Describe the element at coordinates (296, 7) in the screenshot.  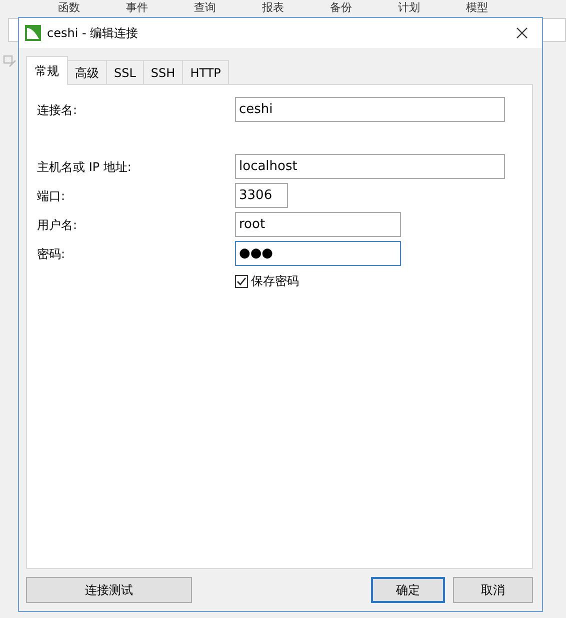
I see `menu-item: 报表` at that location.